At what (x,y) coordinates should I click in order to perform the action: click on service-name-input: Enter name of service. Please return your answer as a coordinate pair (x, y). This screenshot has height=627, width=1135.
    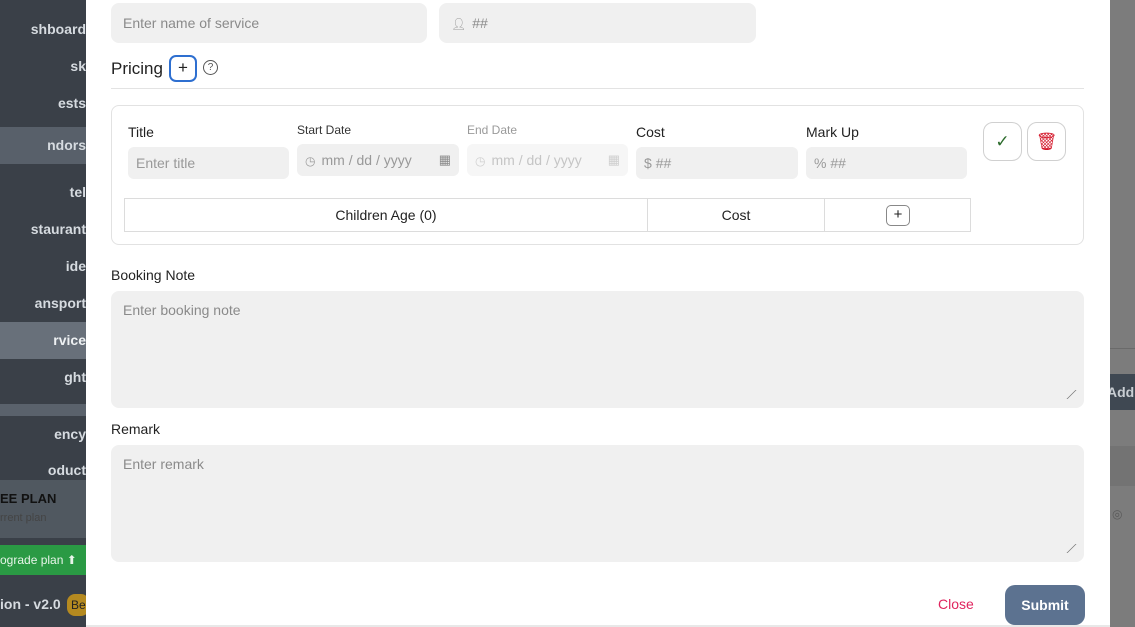
    Looking at the image, I should click on (269, 23).